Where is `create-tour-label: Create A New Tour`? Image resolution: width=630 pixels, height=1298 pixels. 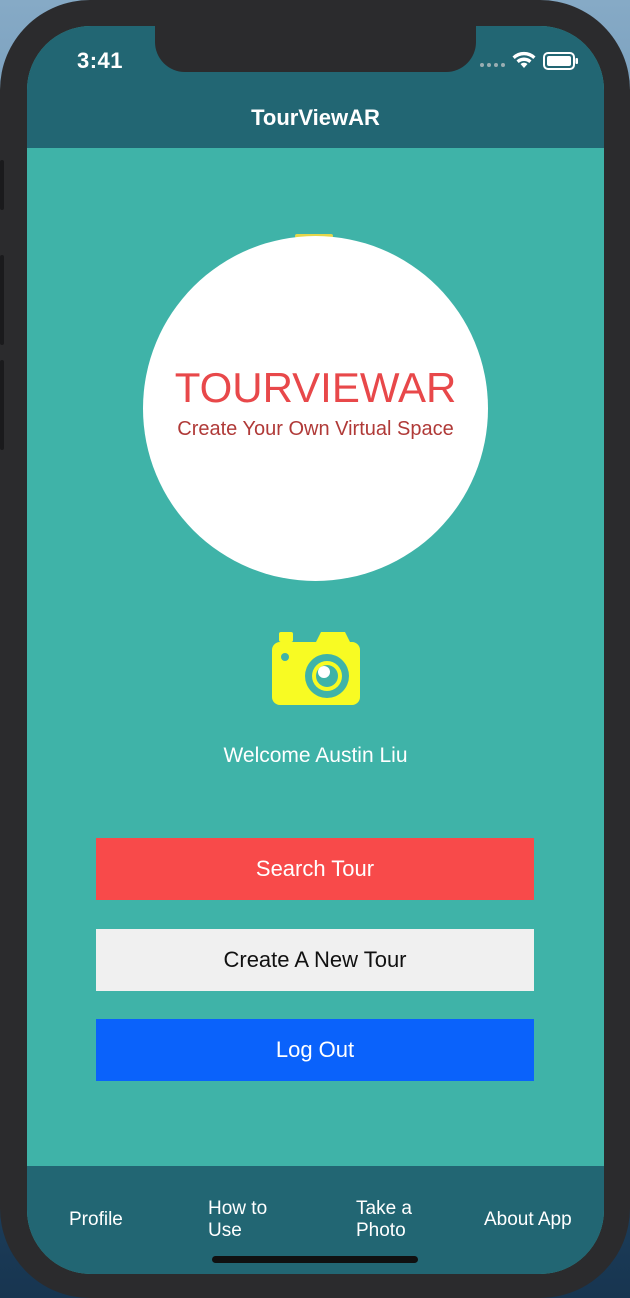
create-tour-label: Create A New Tour is located at coordinates (315, 959).